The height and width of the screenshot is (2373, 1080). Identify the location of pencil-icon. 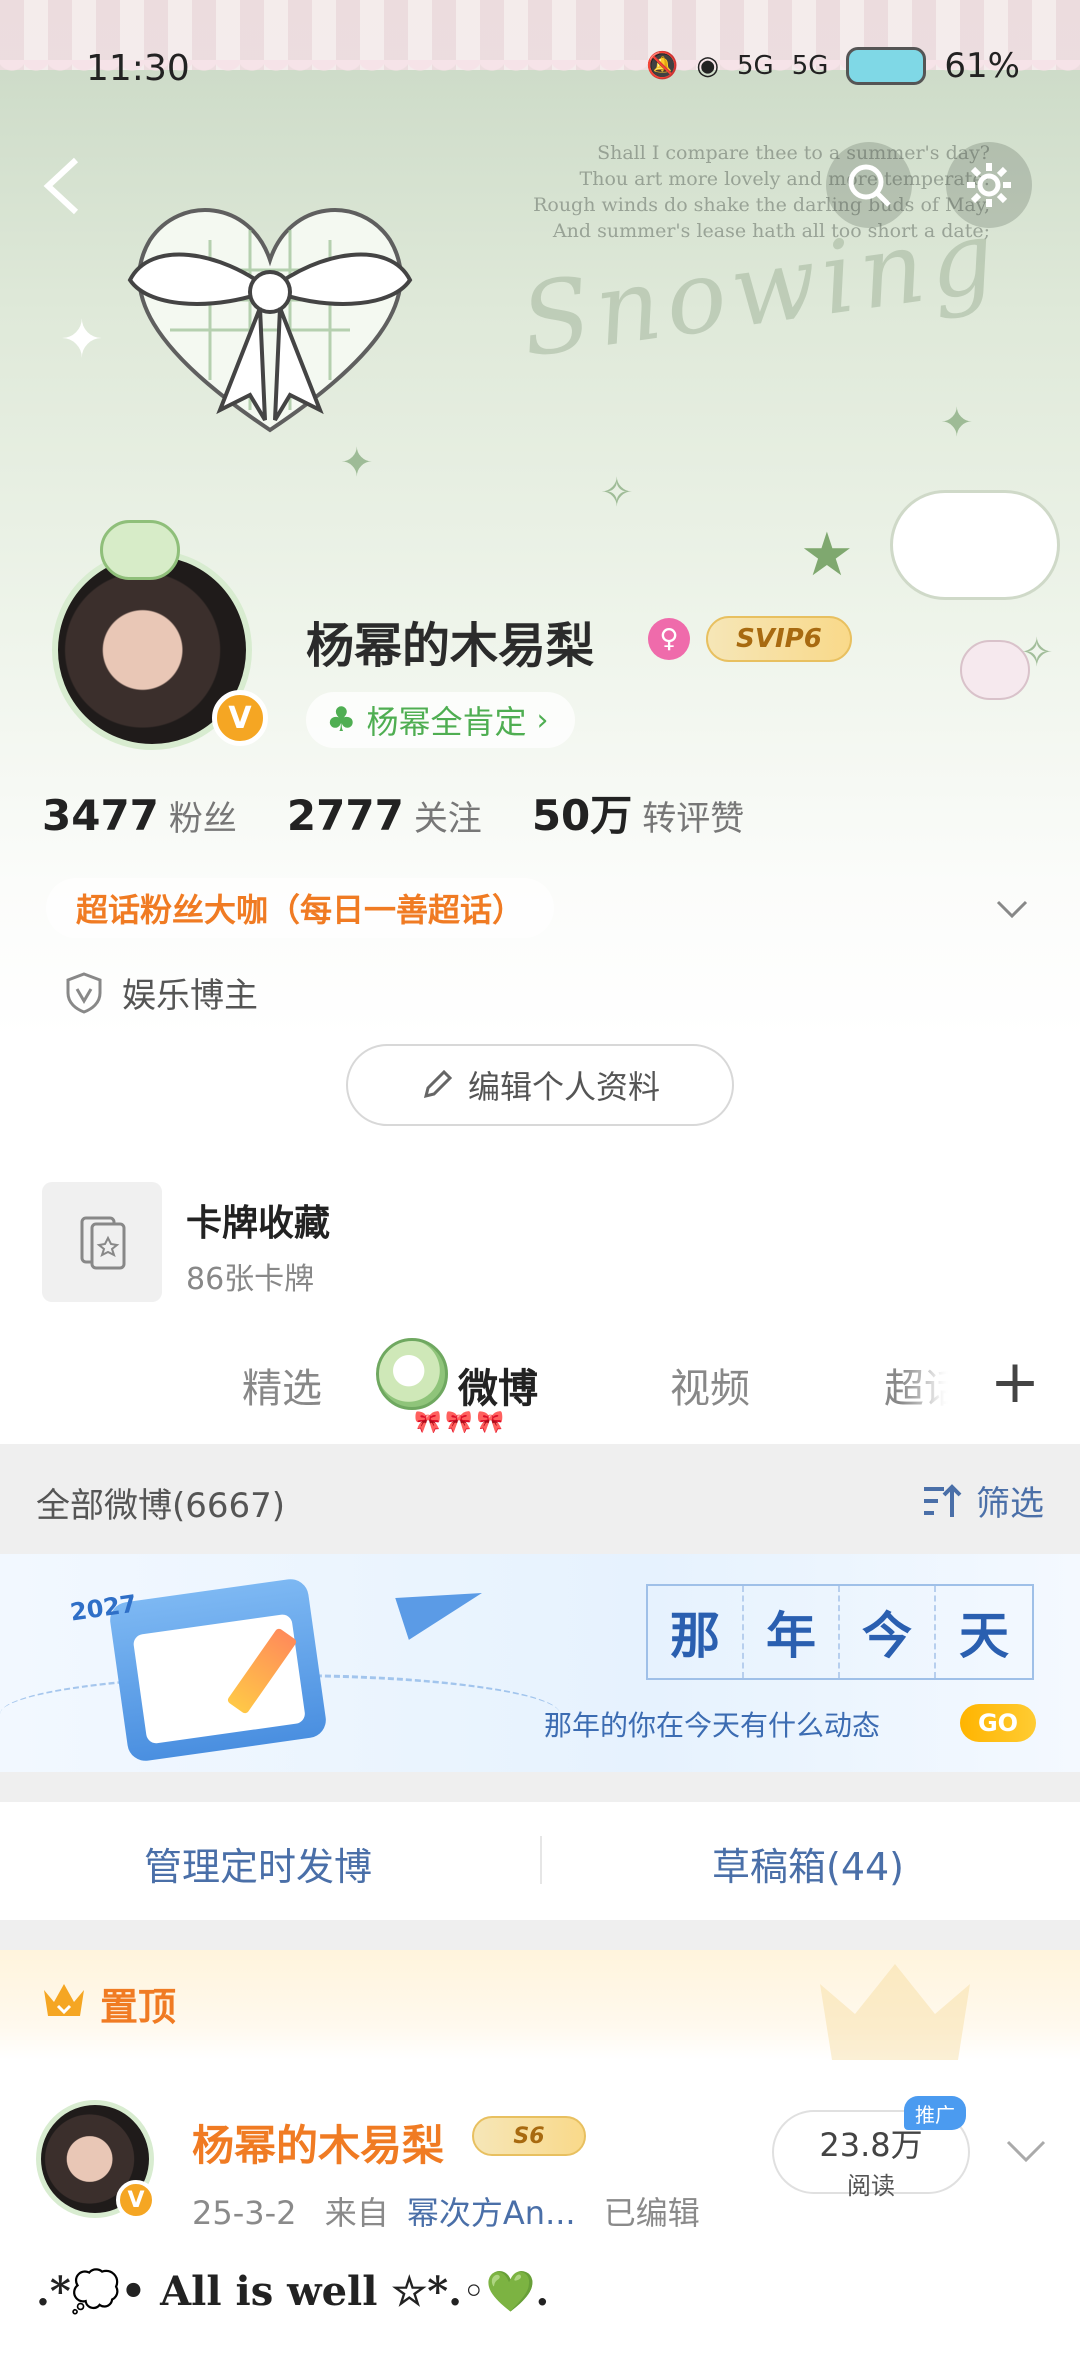
(438, 1084).